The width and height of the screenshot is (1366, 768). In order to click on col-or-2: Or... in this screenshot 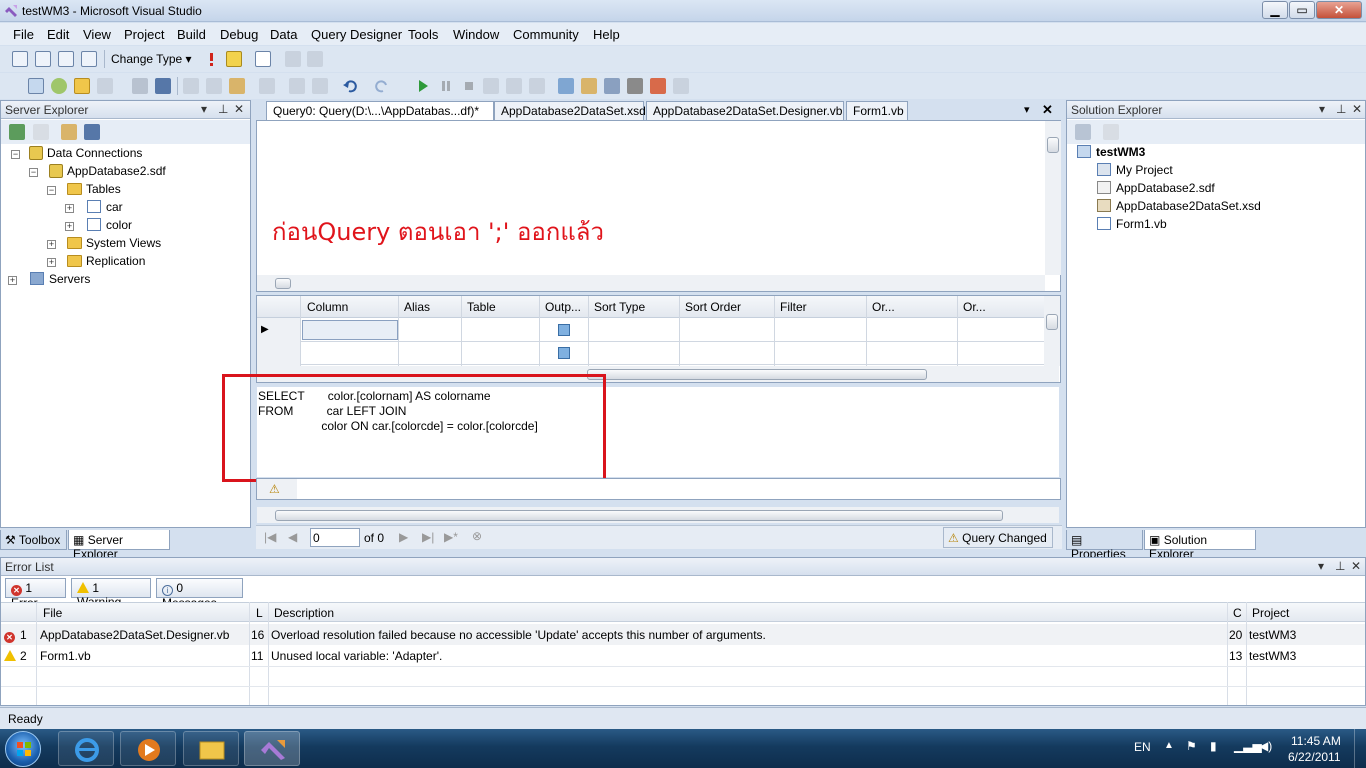, I will do `click(974, 307)`.